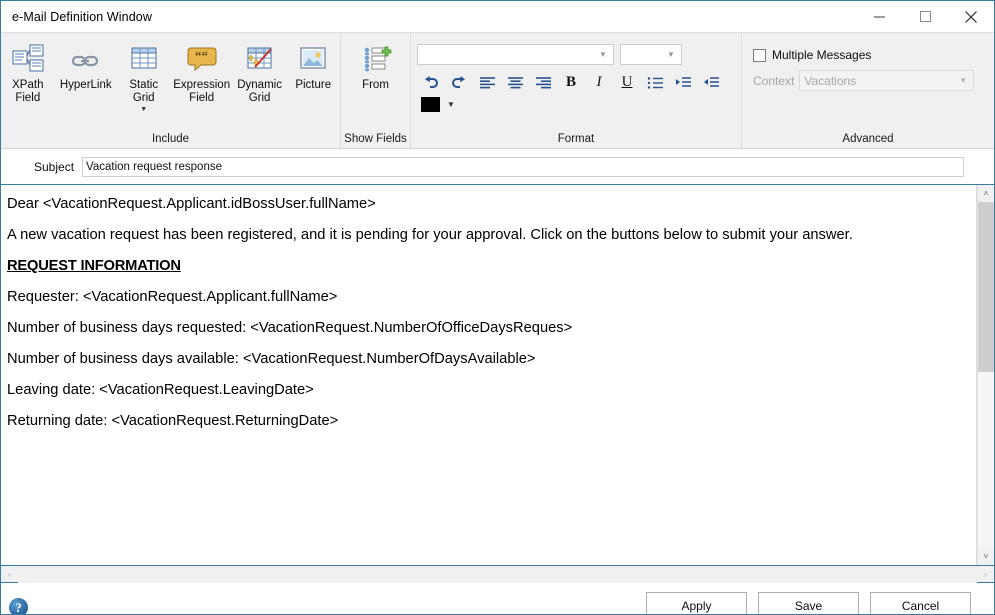  Describe the element at coordinates (711, 82) in the screenshot. I see `decrease-indent-button` at that location.